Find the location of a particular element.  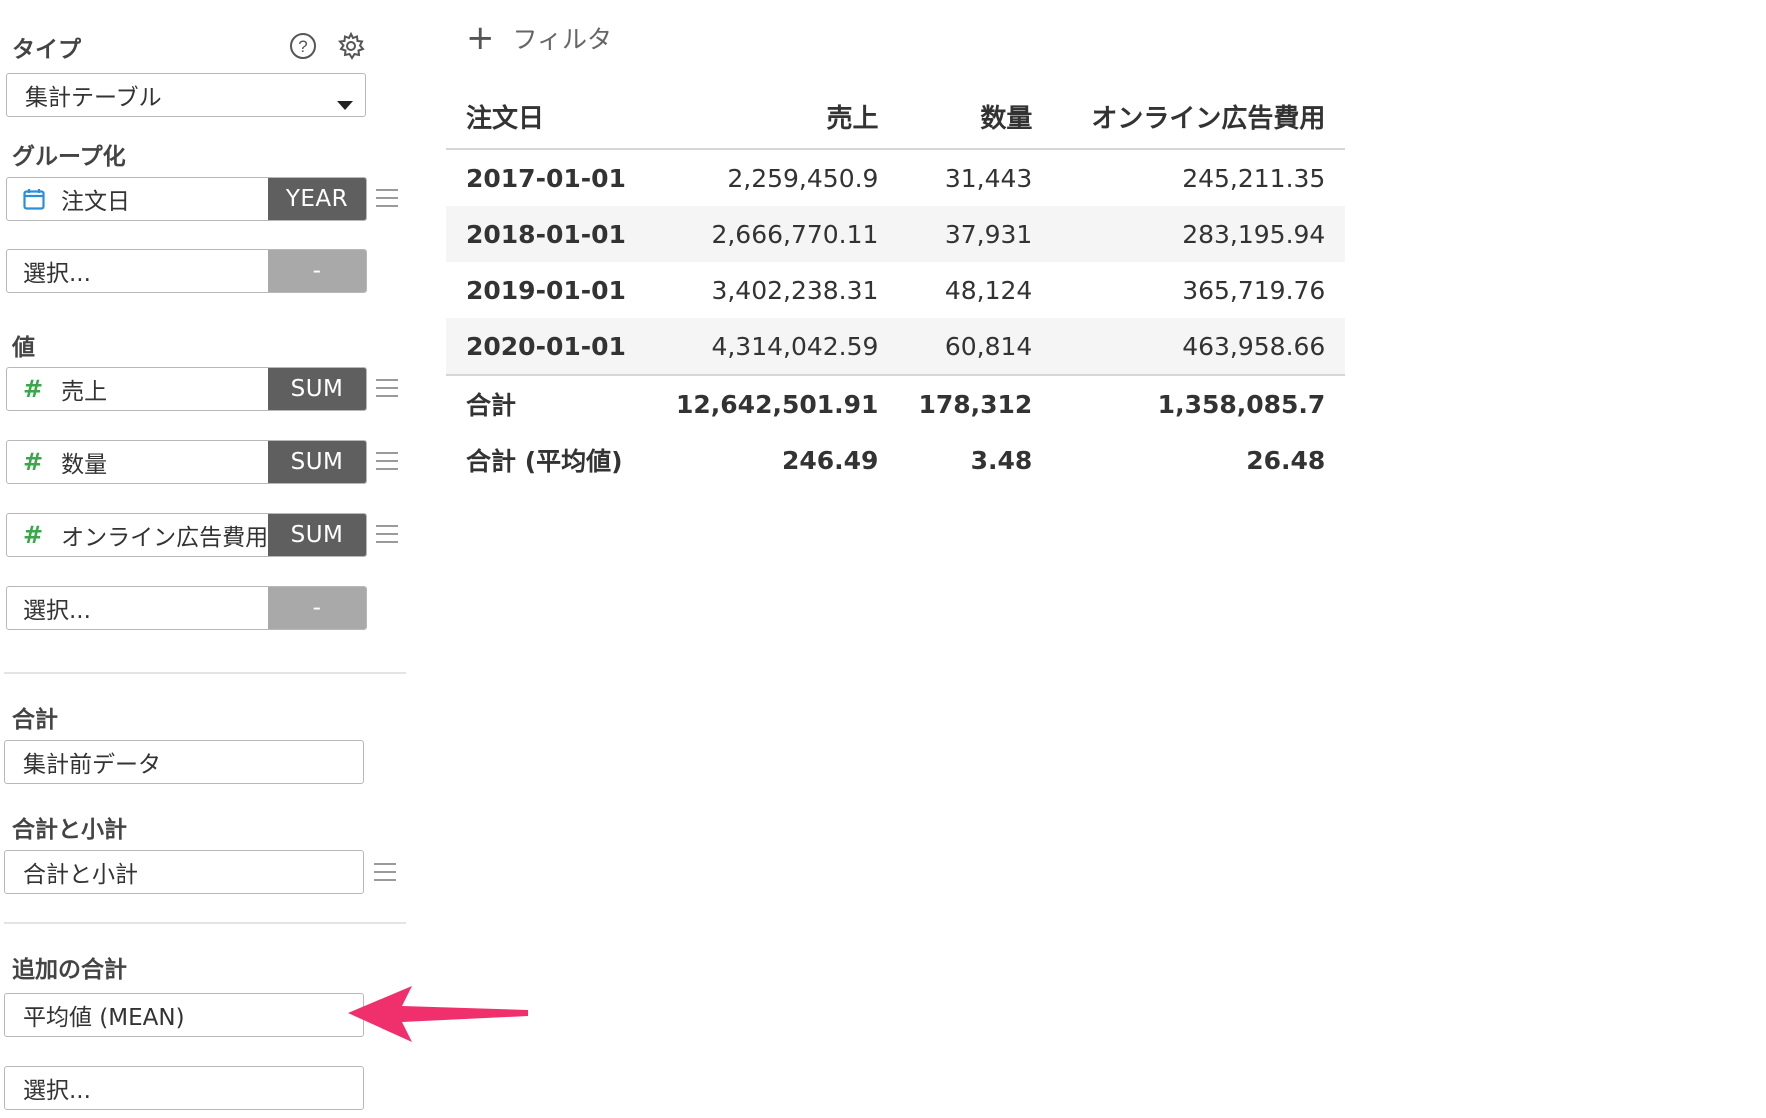

add-filter-label: フィルタ is located at coordinates (562, 39).